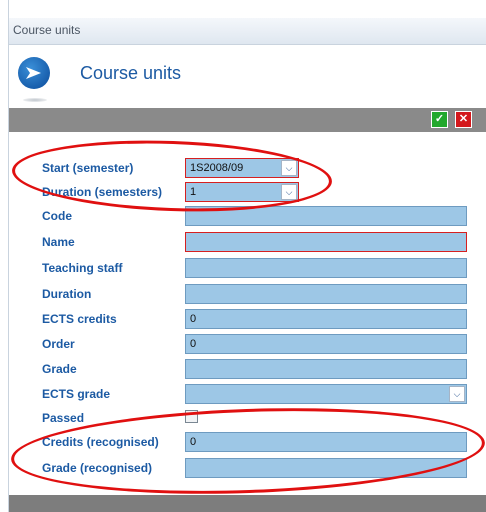 This screenshot has width=486, height=512. I want to click on ects-grade-select: ⌵, so click(326, 394).